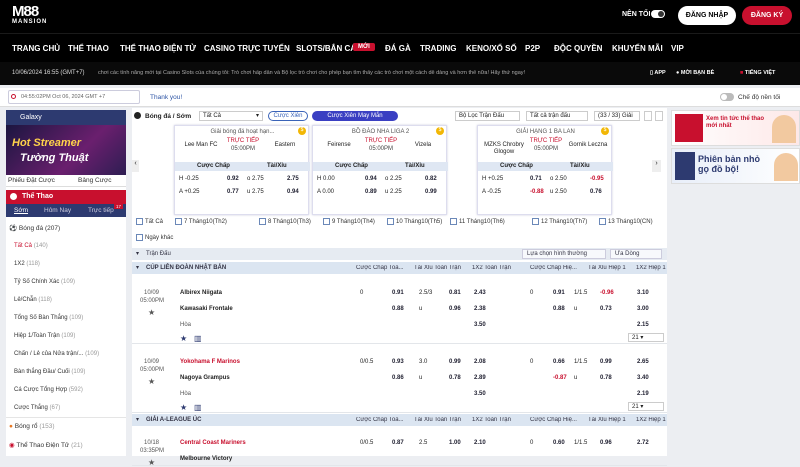 Image resolution: width=800 pixels, height=467 pixels. What do you see at coordinates (398, 362) in the screenshot?
I see `odds-value: 0.93` at bounding box center [398, 362].